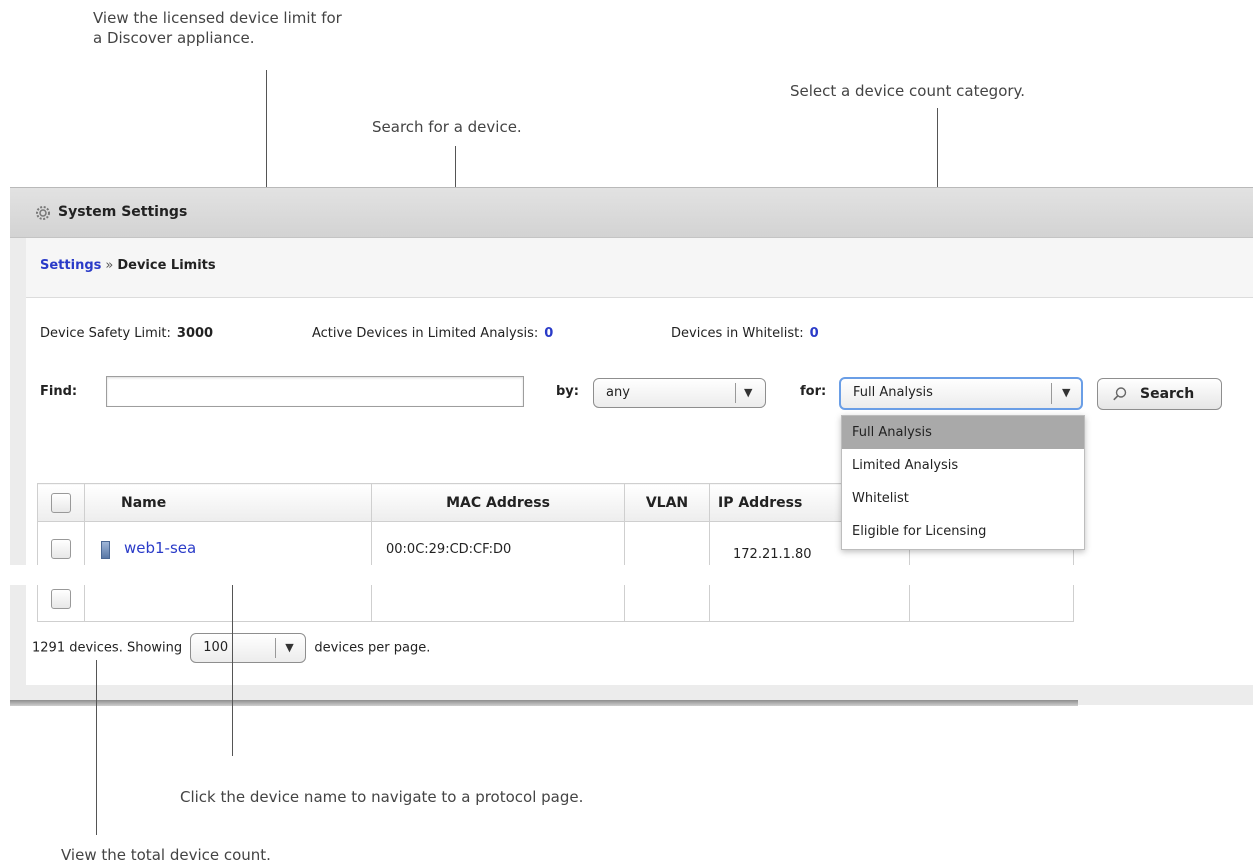 The width and height of the screenshot is (1253, 867). Describe the element at coordinates (963, 531) in the screenshot. I see `category-option-eligible-for-licensing: Eligible for Licensing` at that location.